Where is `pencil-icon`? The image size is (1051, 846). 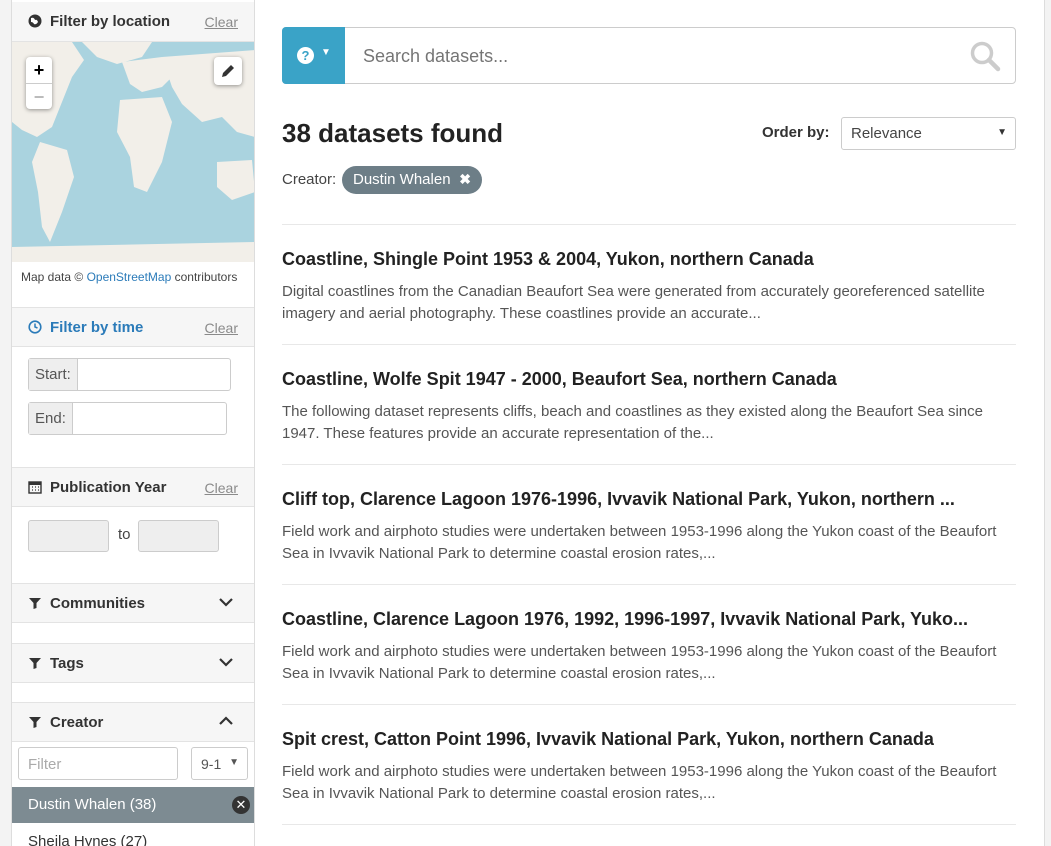 pencil-icon is located at coordinates (228, 71).